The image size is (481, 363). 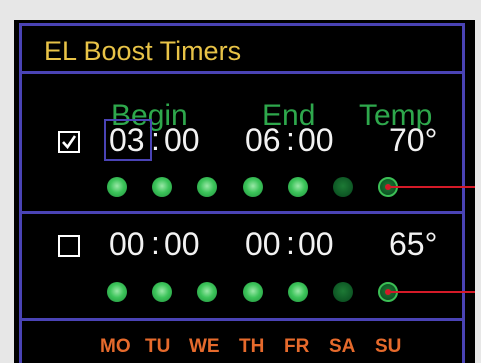 What do you see at coordinates (253, 292) in the screenshot?
I see `timer-2-day-dot-th` at bounding box center [253, 292].